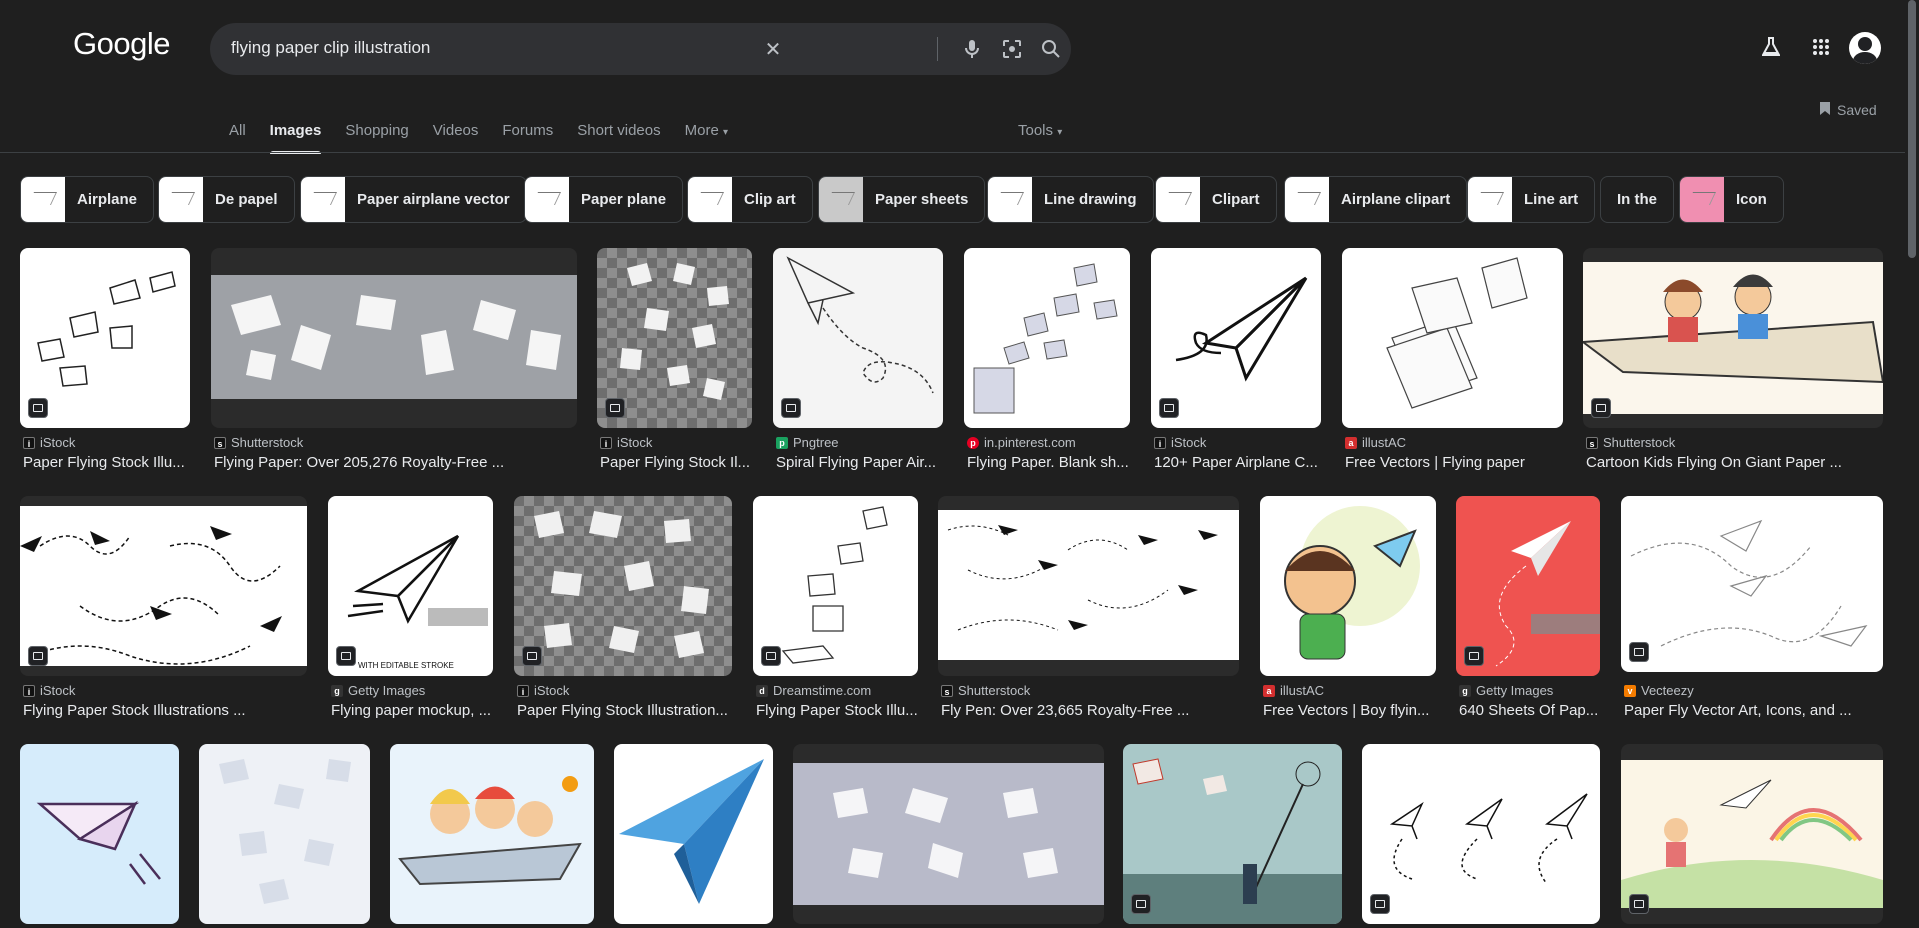 The height and width of the screenshot is (928, 1919). Describe the element at coordinates (226, 199) in the screenshot. I see `chip-de-papel: De papel` at that location.